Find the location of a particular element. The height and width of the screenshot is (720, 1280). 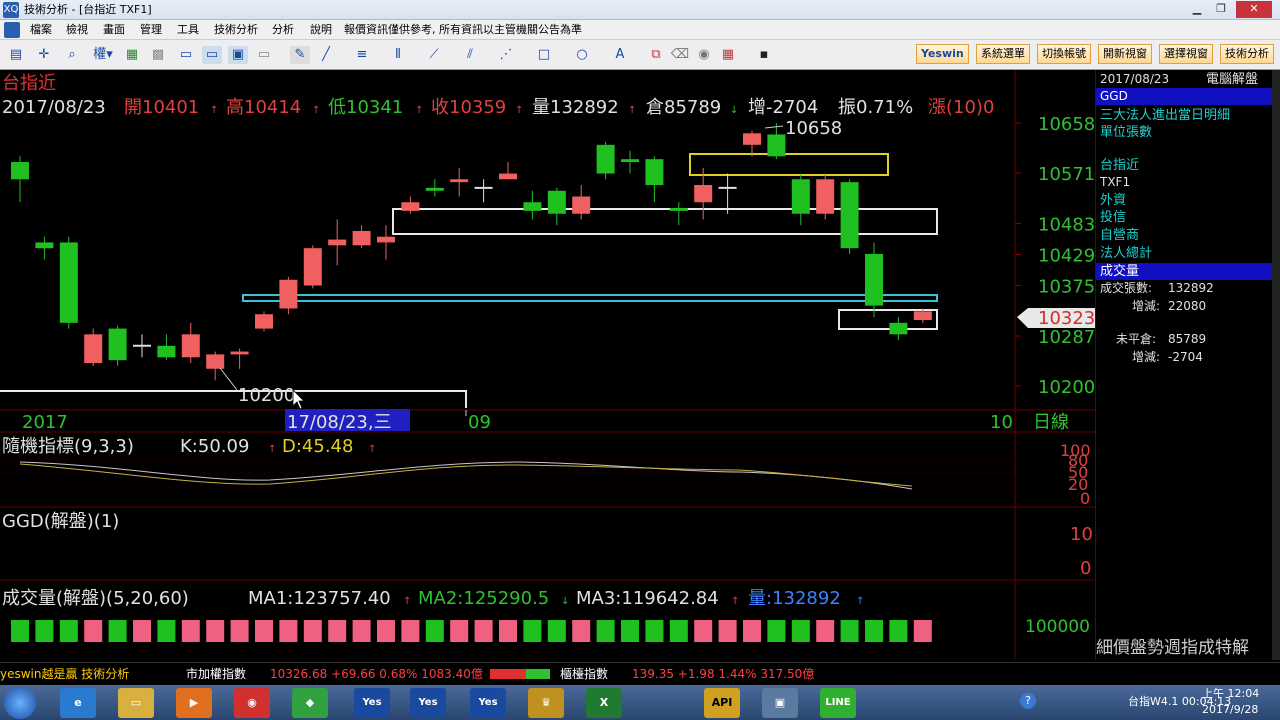

select-window-button: 選擇視窗 is located at coordinates (1186, 54).